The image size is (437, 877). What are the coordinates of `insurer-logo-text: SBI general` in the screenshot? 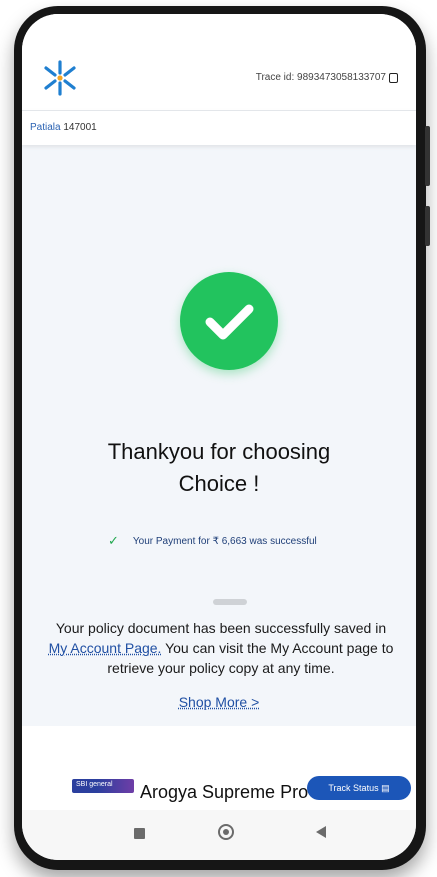 It's located at (94, 784).